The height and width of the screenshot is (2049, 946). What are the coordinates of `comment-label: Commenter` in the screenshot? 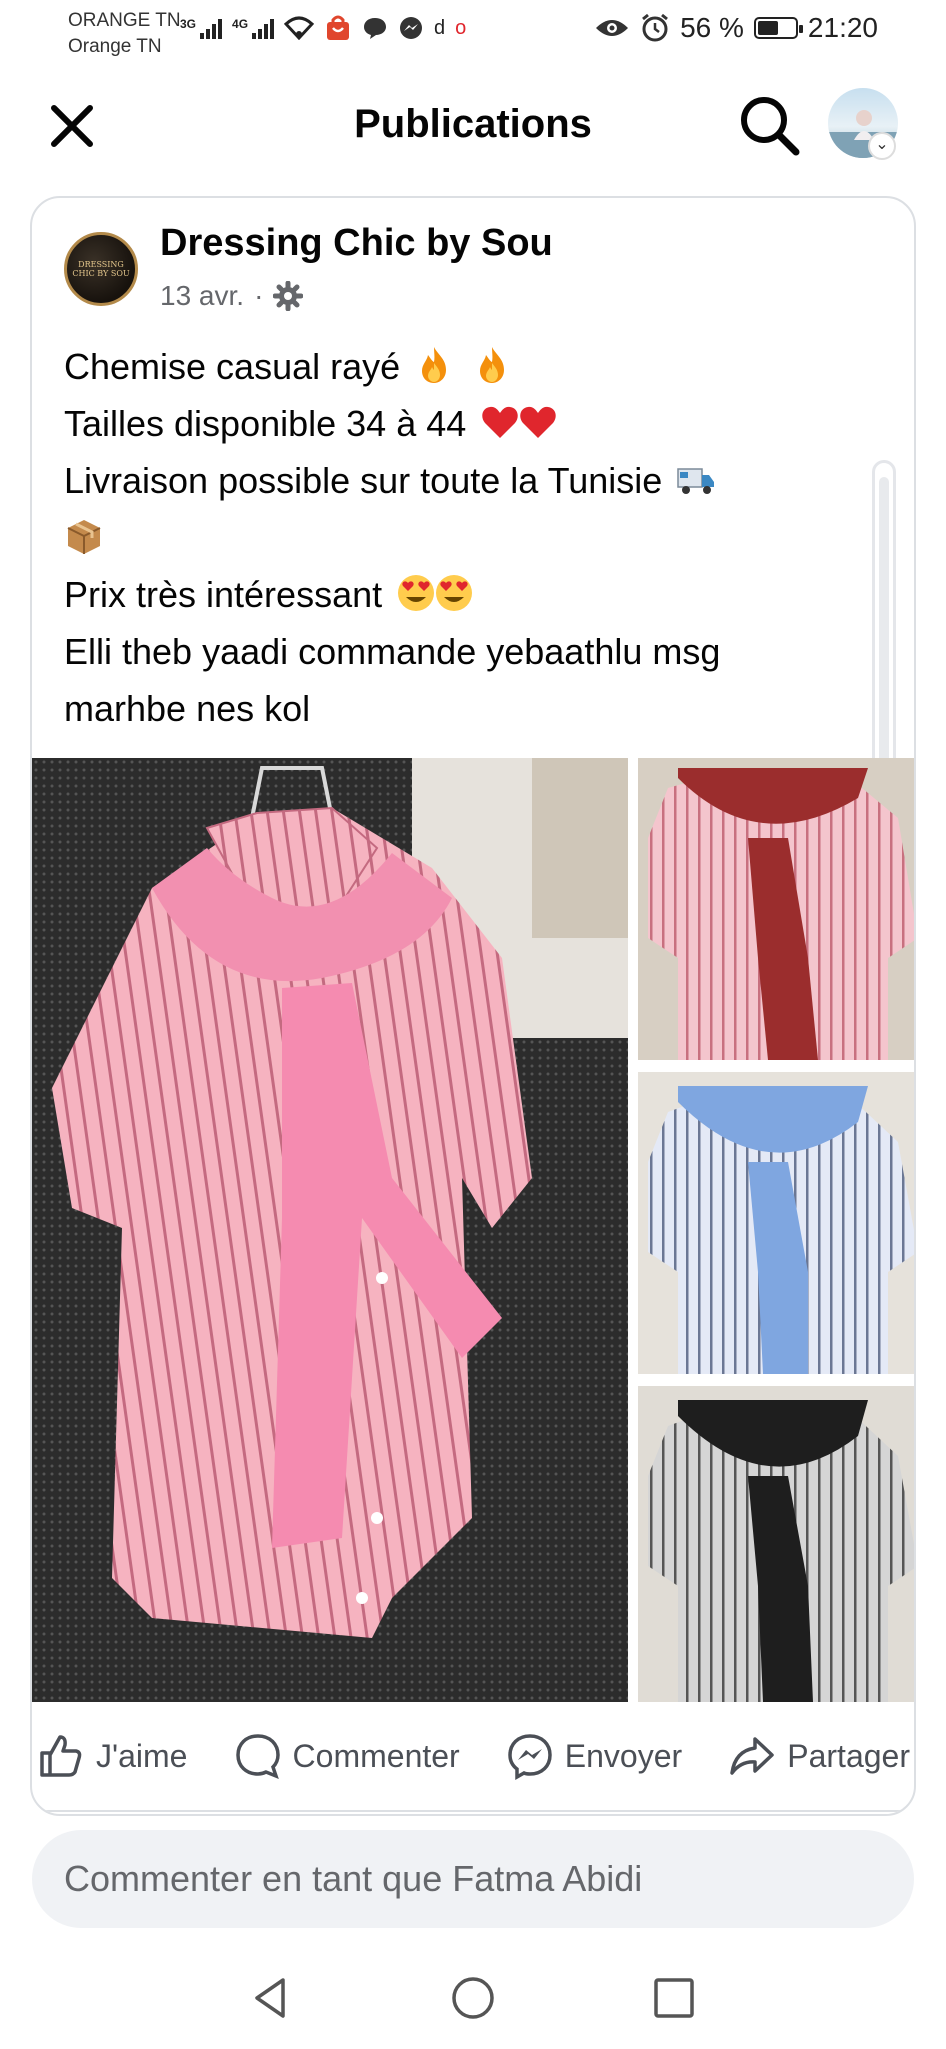 It's located at (376, 1755).